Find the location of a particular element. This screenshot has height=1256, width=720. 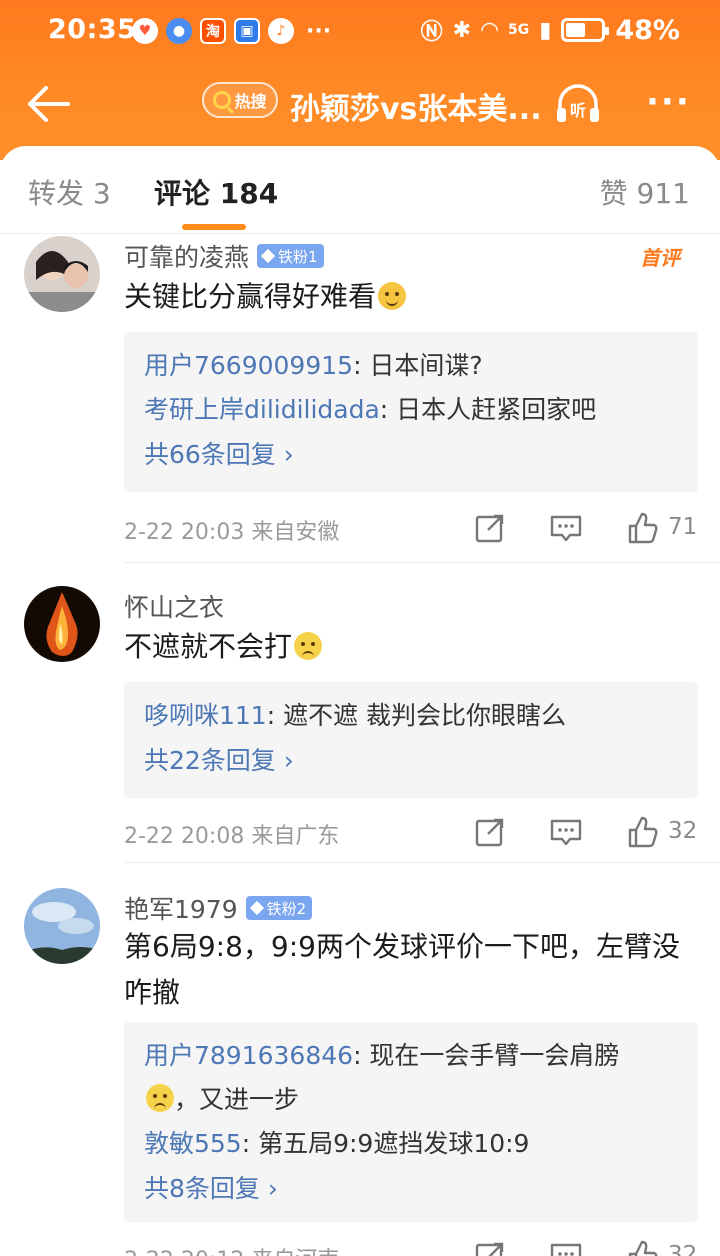

reply-line: 考研上岸dilidilidada: 日本人赶紧回家吧 is located at coordinates (370, 409).